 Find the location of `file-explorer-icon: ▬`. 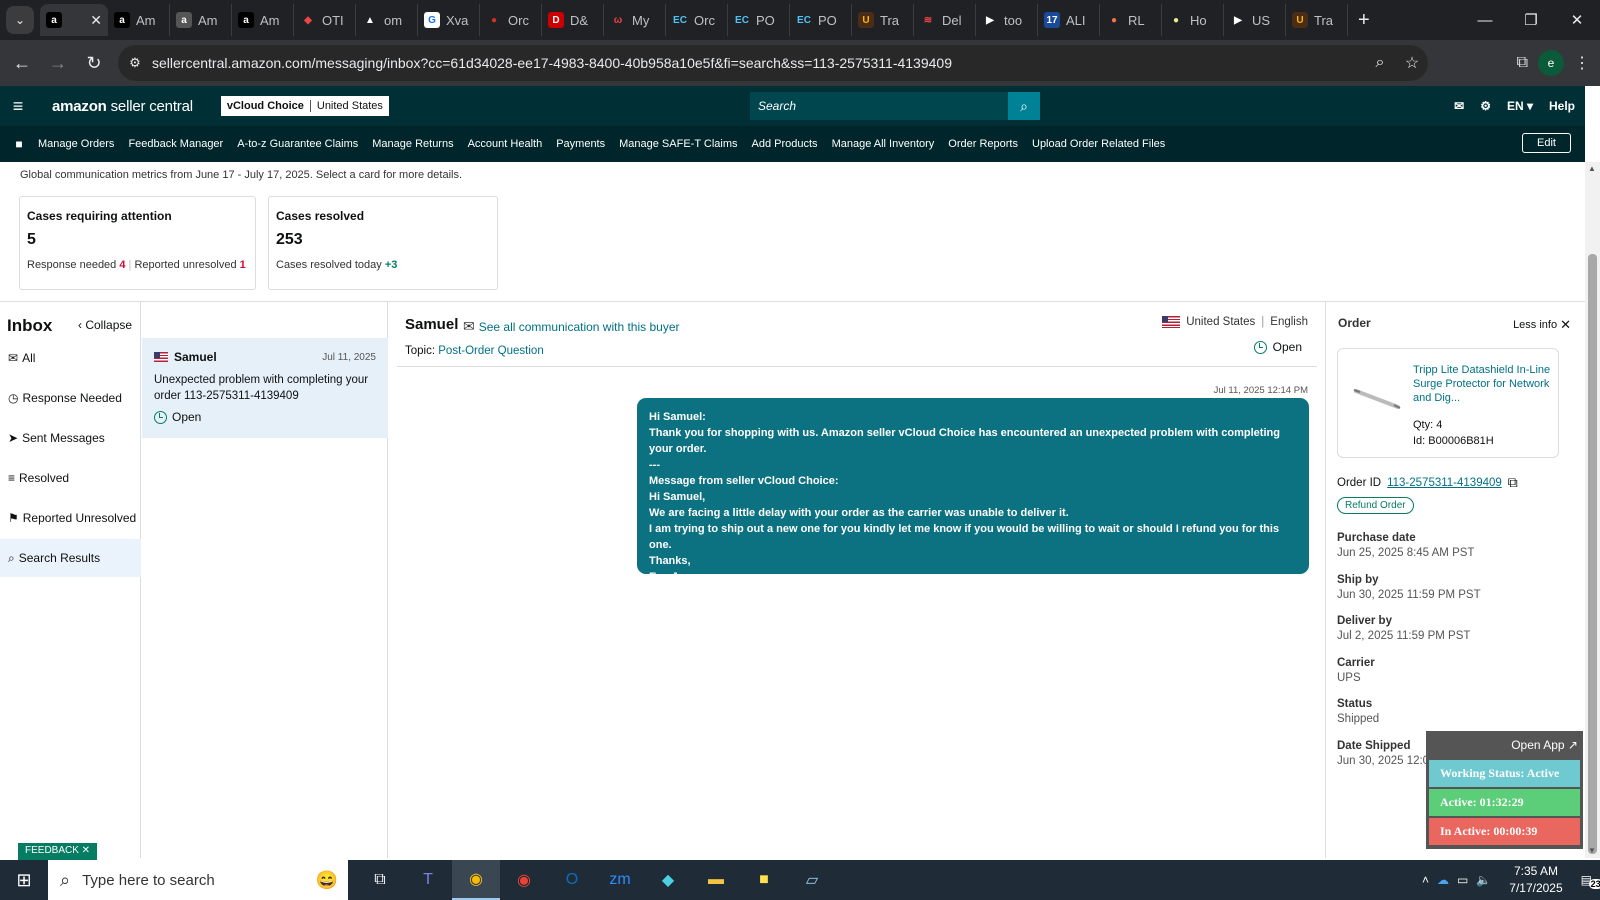

file-explorer-icon: ▬ is located at coordinates (716, 880).